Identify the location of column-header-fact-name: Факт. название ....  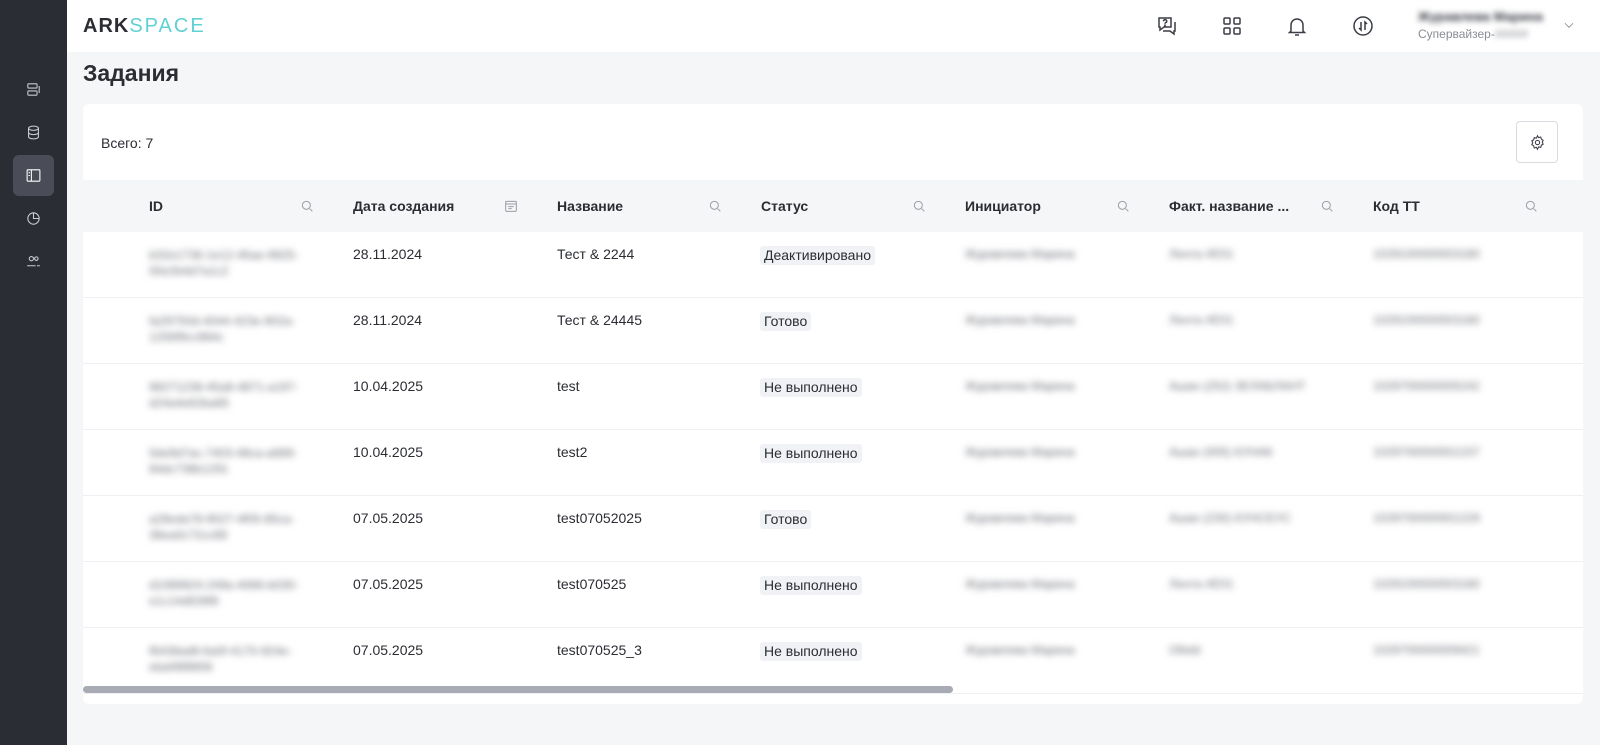
(1264, 206).